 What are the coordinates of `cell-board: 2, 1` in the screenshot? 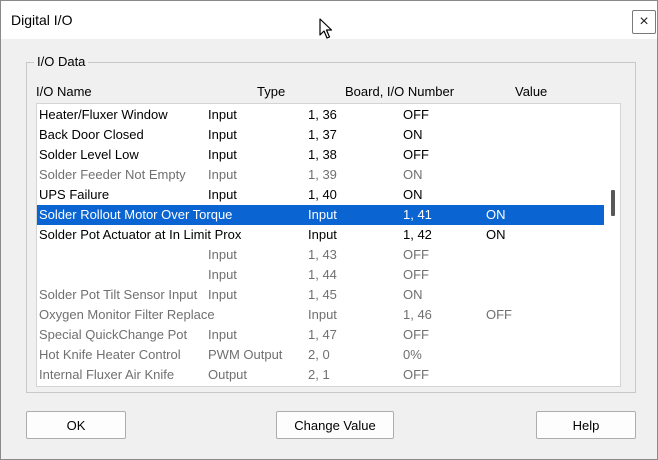 It's located at (319, 374).